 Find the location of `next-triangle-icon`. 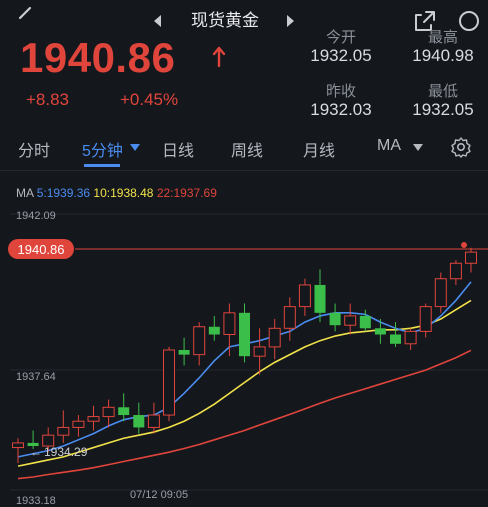

next-triangle-icon is located at coordinates (291, 21).